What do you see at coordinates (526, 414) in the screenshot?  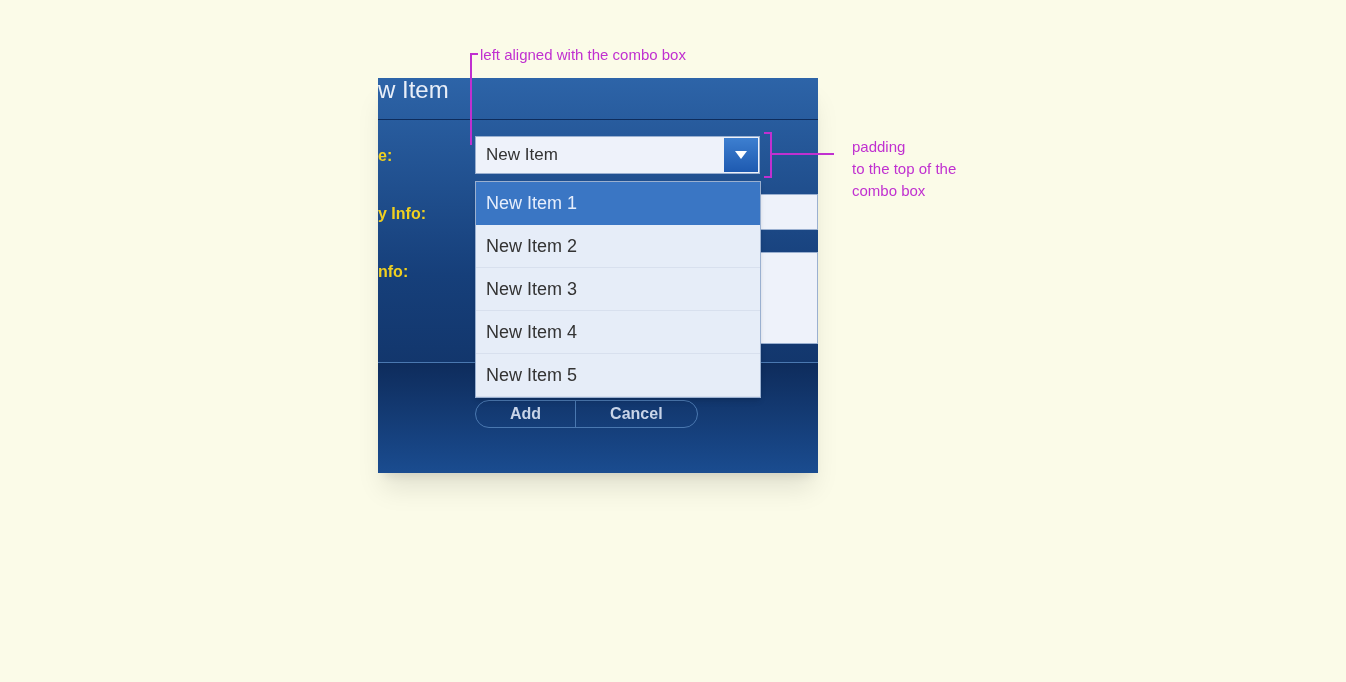 I see `dialog-button: Add` at bounding box center [526, 414].